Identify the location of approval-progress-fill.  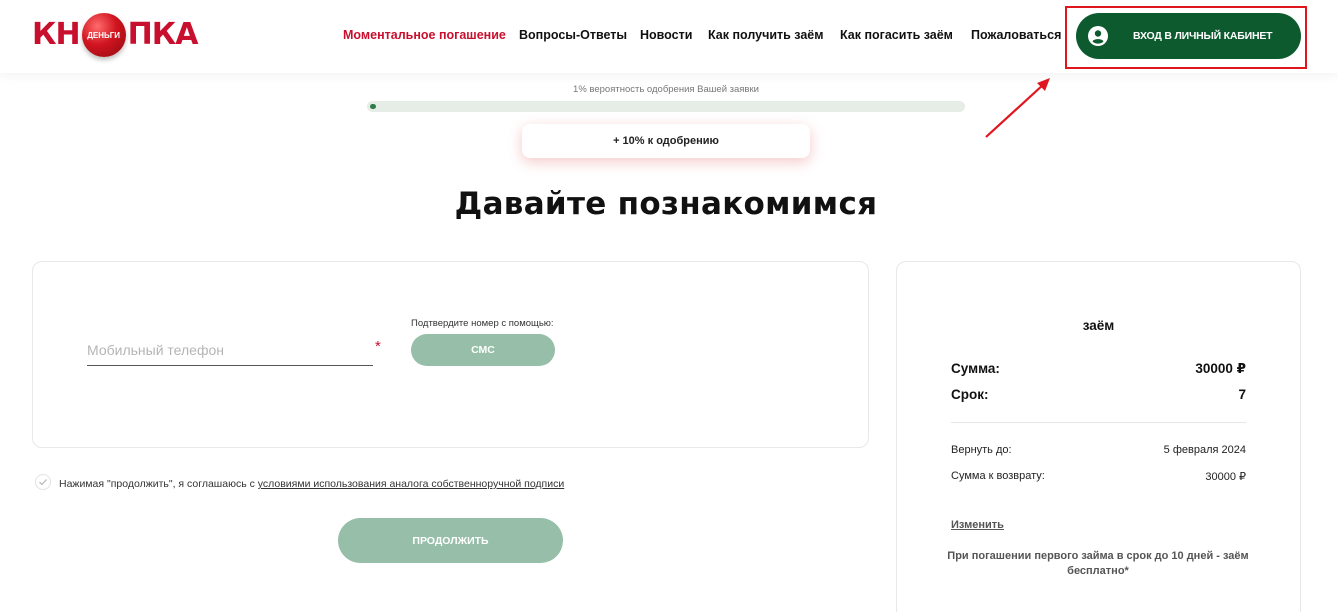
(373, 106).